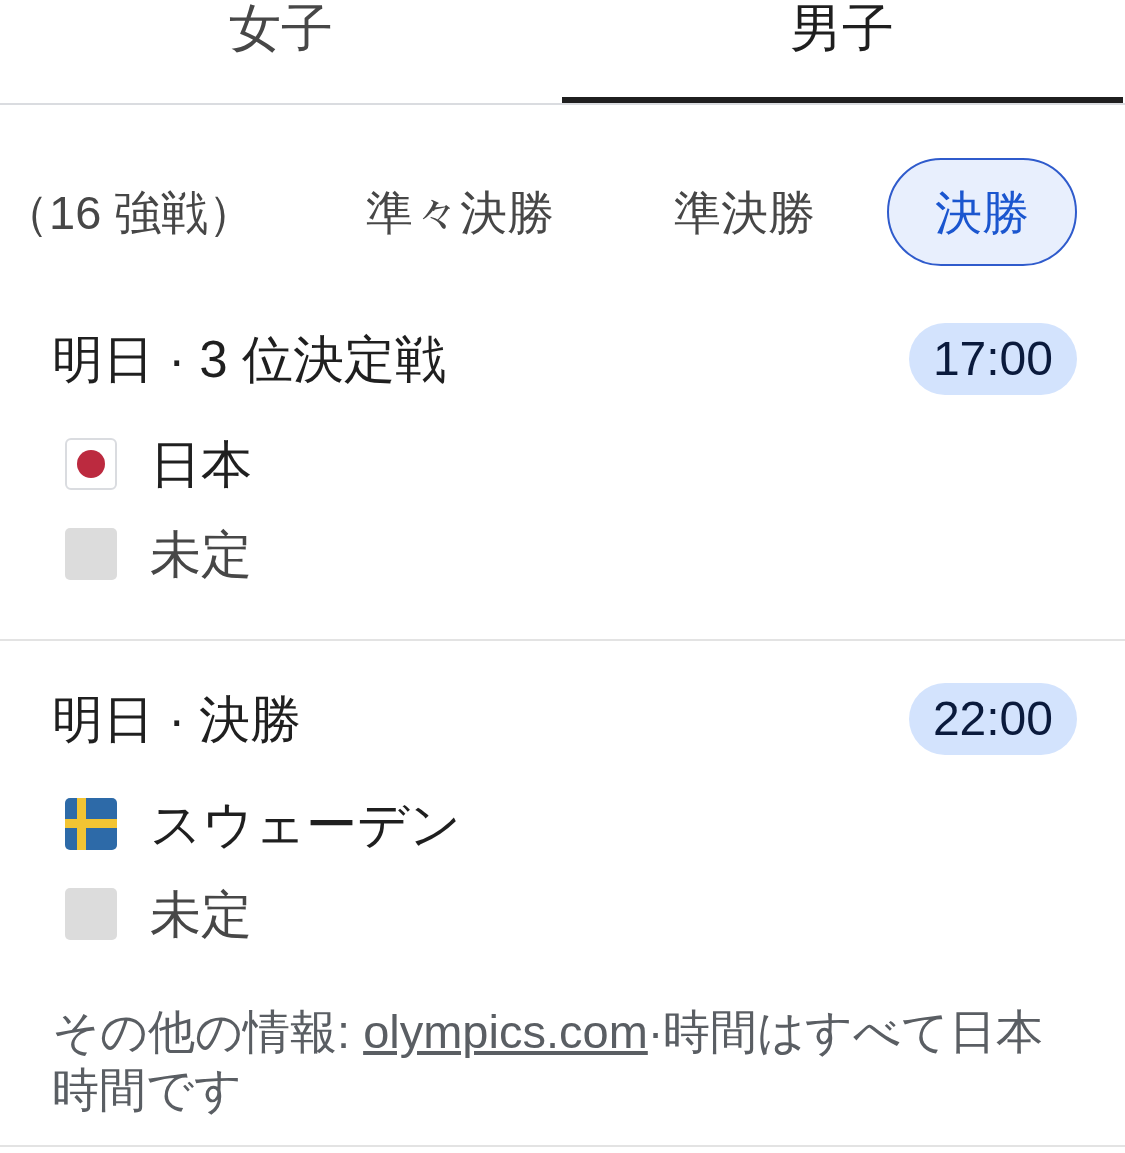 The width and height of the screenshot is (1125, 1153). I want to click on gender-tab: 女子, so click(281, 51).